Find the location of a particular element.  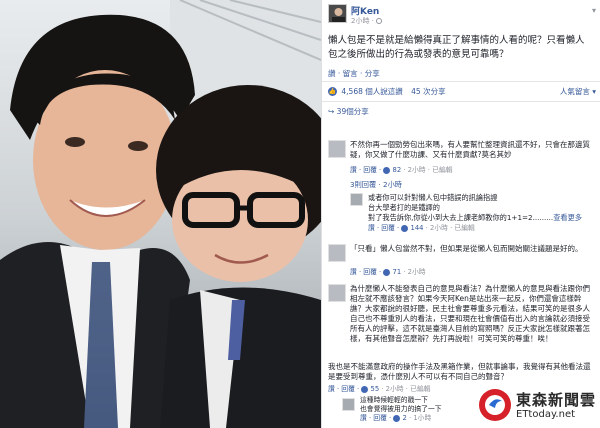

comment-text: 「只看」懶人包當然不對，但如果是從懶人包而開始關注議題是好的。 is located at coordinates (466, 248).